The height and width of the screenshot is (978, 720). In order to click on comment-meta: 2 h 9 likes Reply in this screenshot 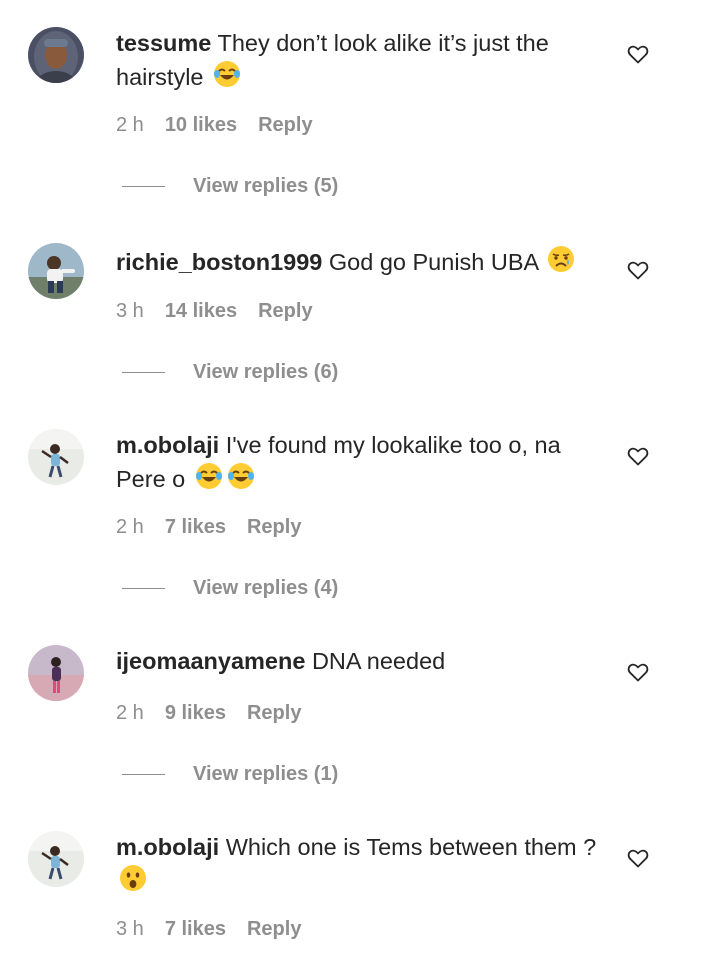, I will do `click(208, 713)`.